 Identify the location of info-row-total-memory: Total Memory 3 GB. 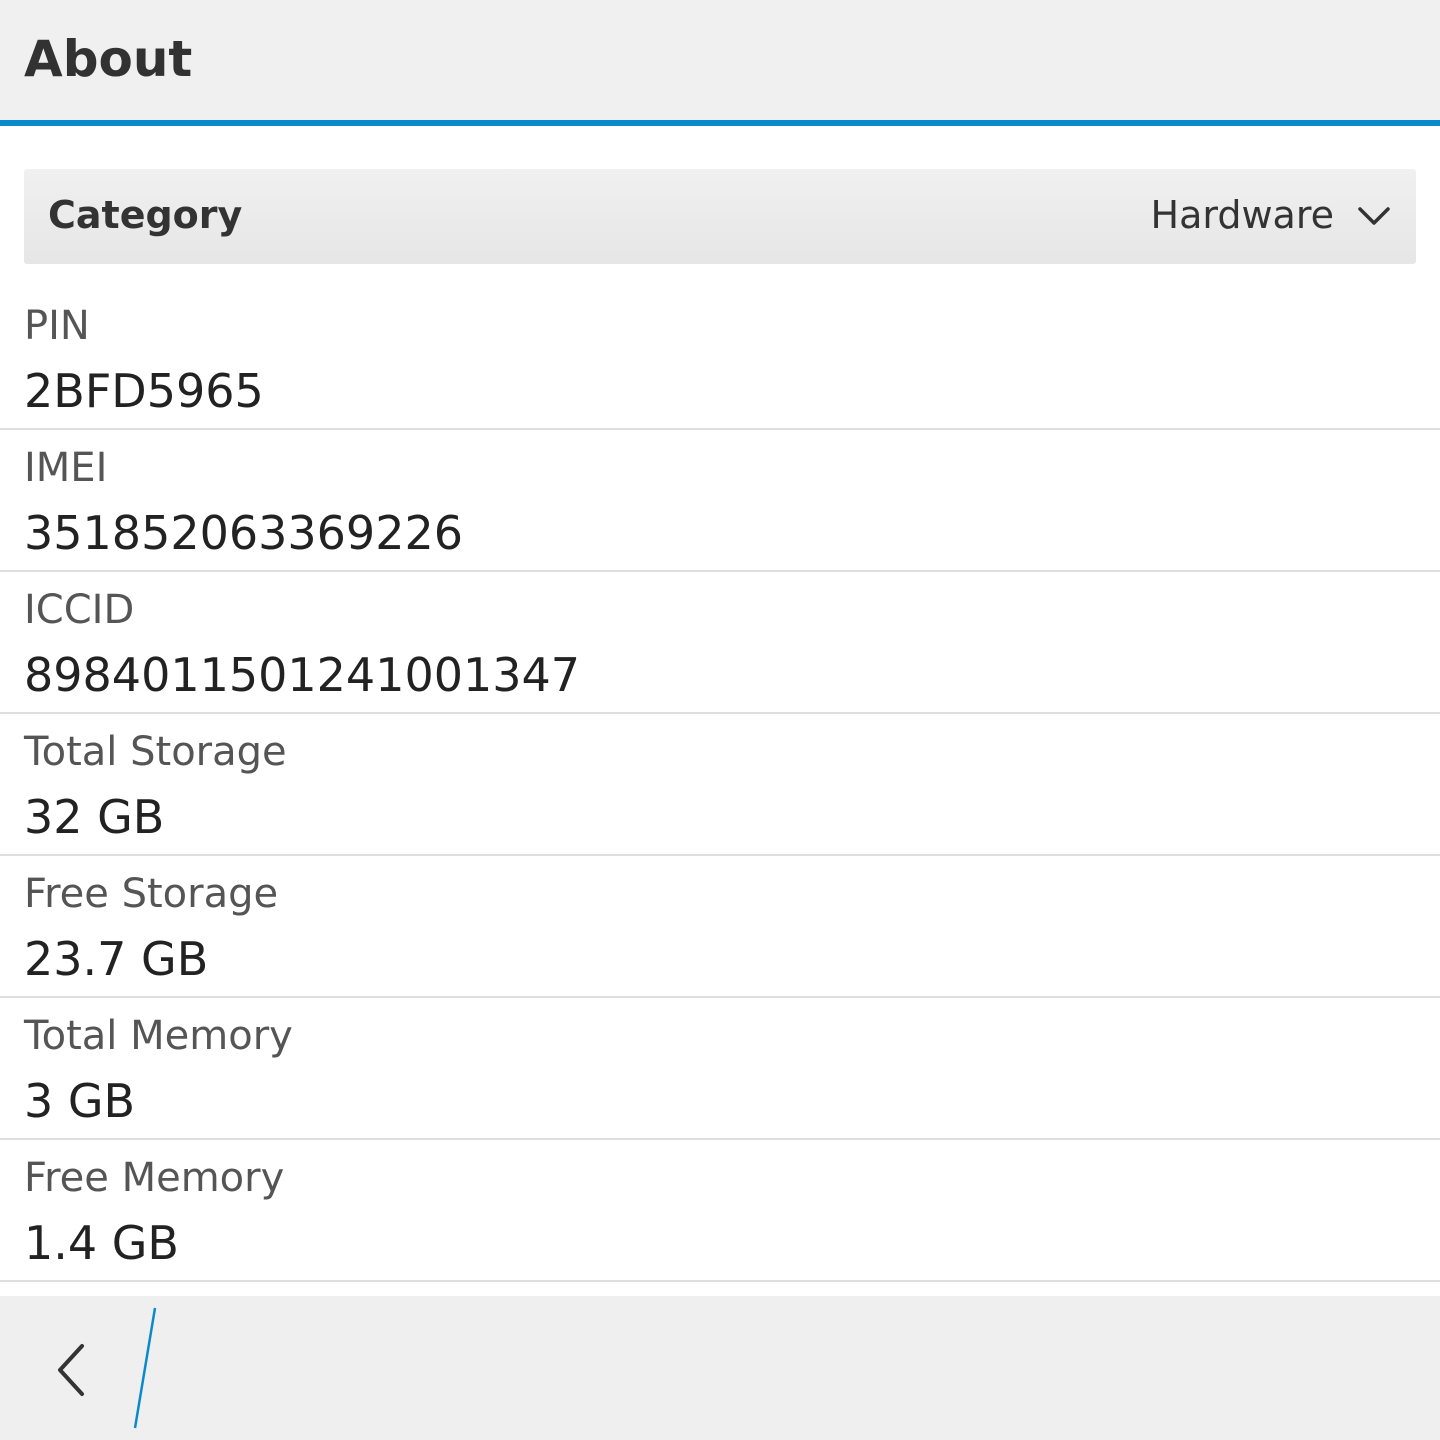
(720, 1069).